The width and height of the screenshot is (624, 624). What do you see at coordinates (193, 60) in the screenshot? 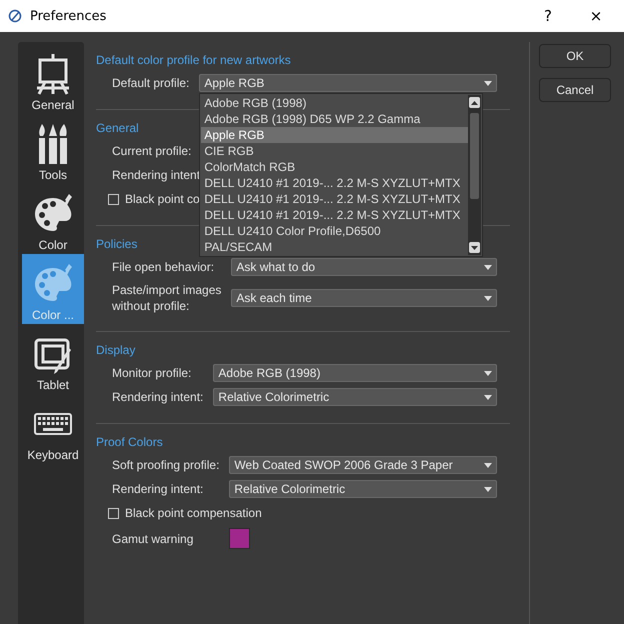
I see `section-title: Default color profile for new artworks` at bounding box center [193, 60].